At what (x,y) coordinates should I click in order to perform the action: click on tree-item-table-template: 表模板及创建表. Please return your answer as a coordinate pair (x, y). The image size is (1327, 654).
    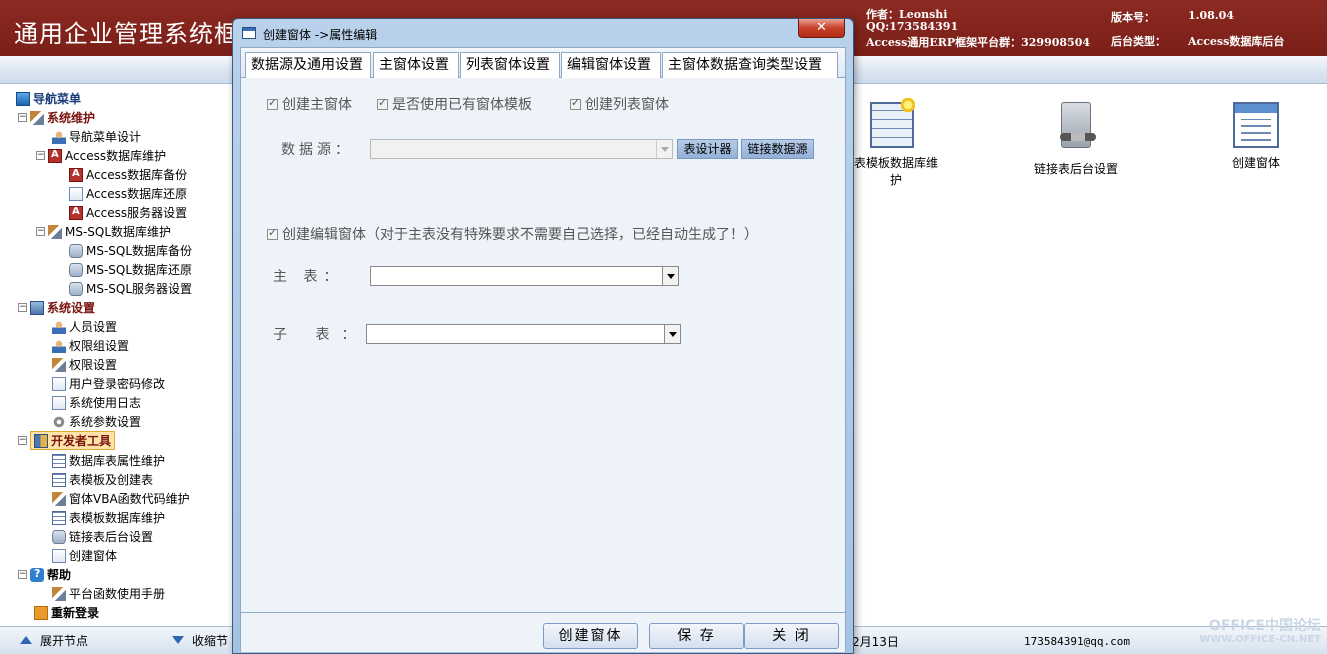
    Looking at the image, I should click on (102, 479).